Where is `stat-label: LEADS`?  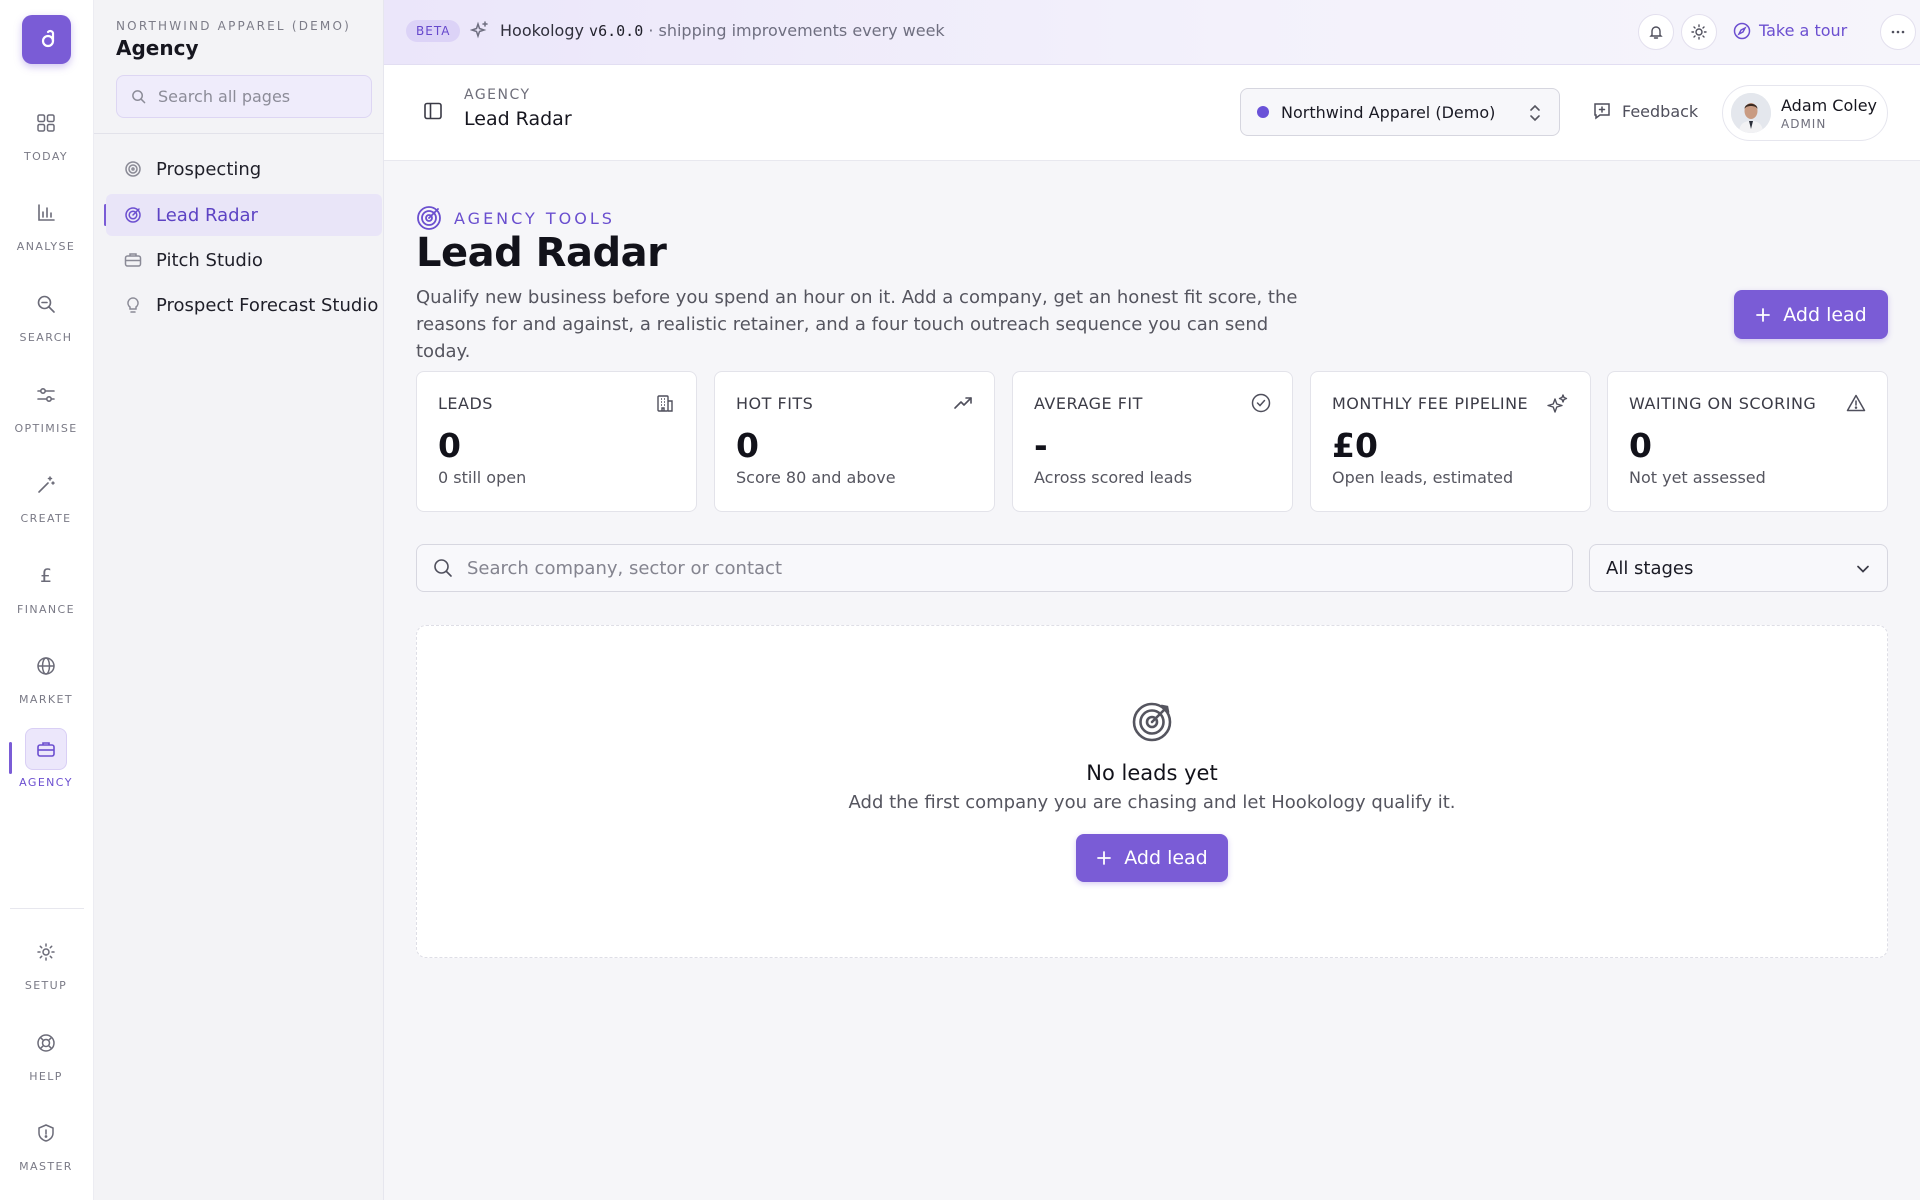
stat-label: LEADS is located at coordinates (465, 403).